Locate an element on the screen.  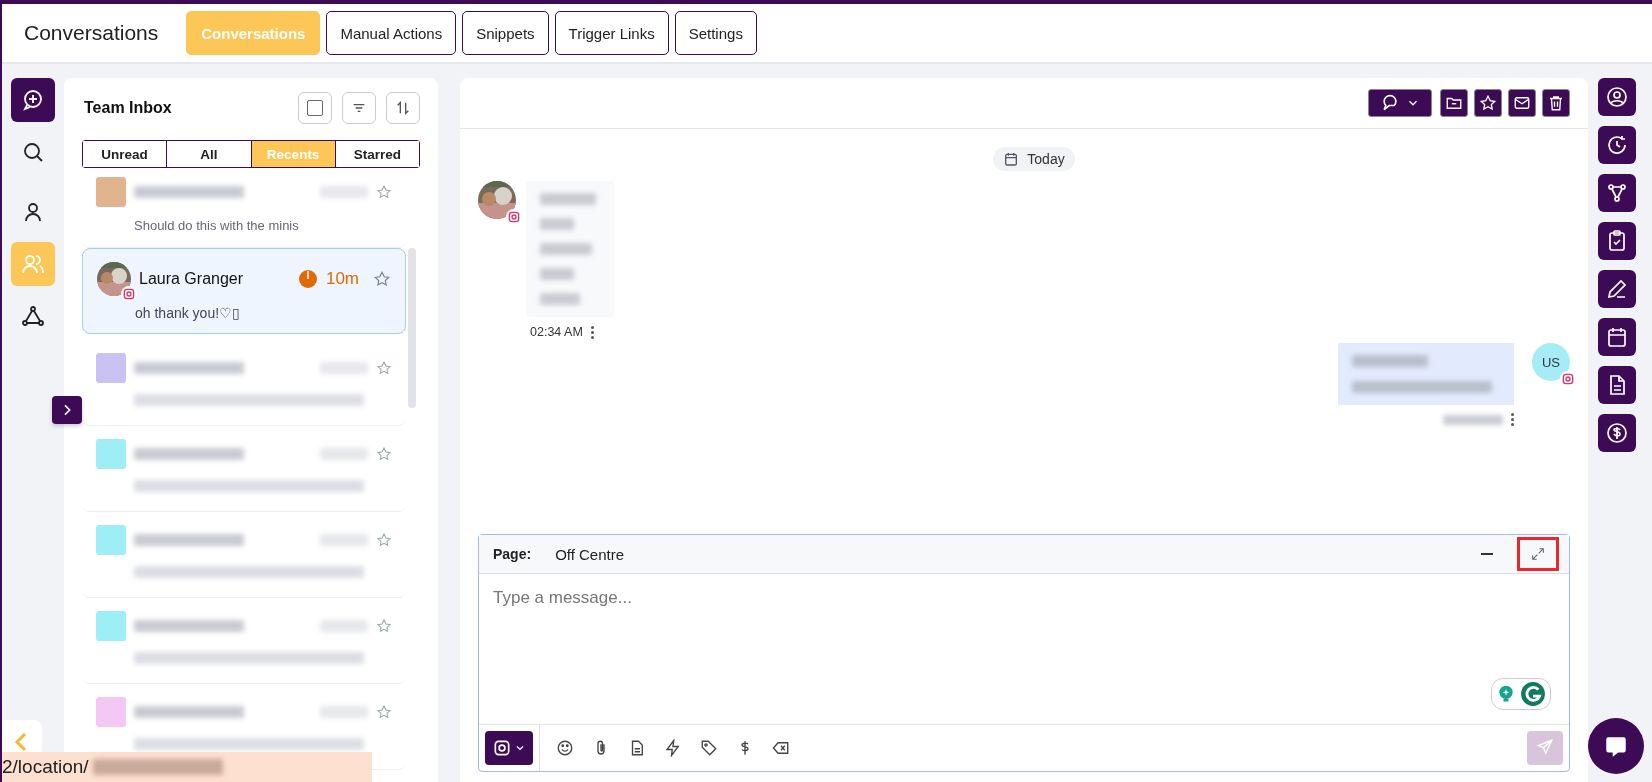
assign-button is located at coordinates (1400, 103).